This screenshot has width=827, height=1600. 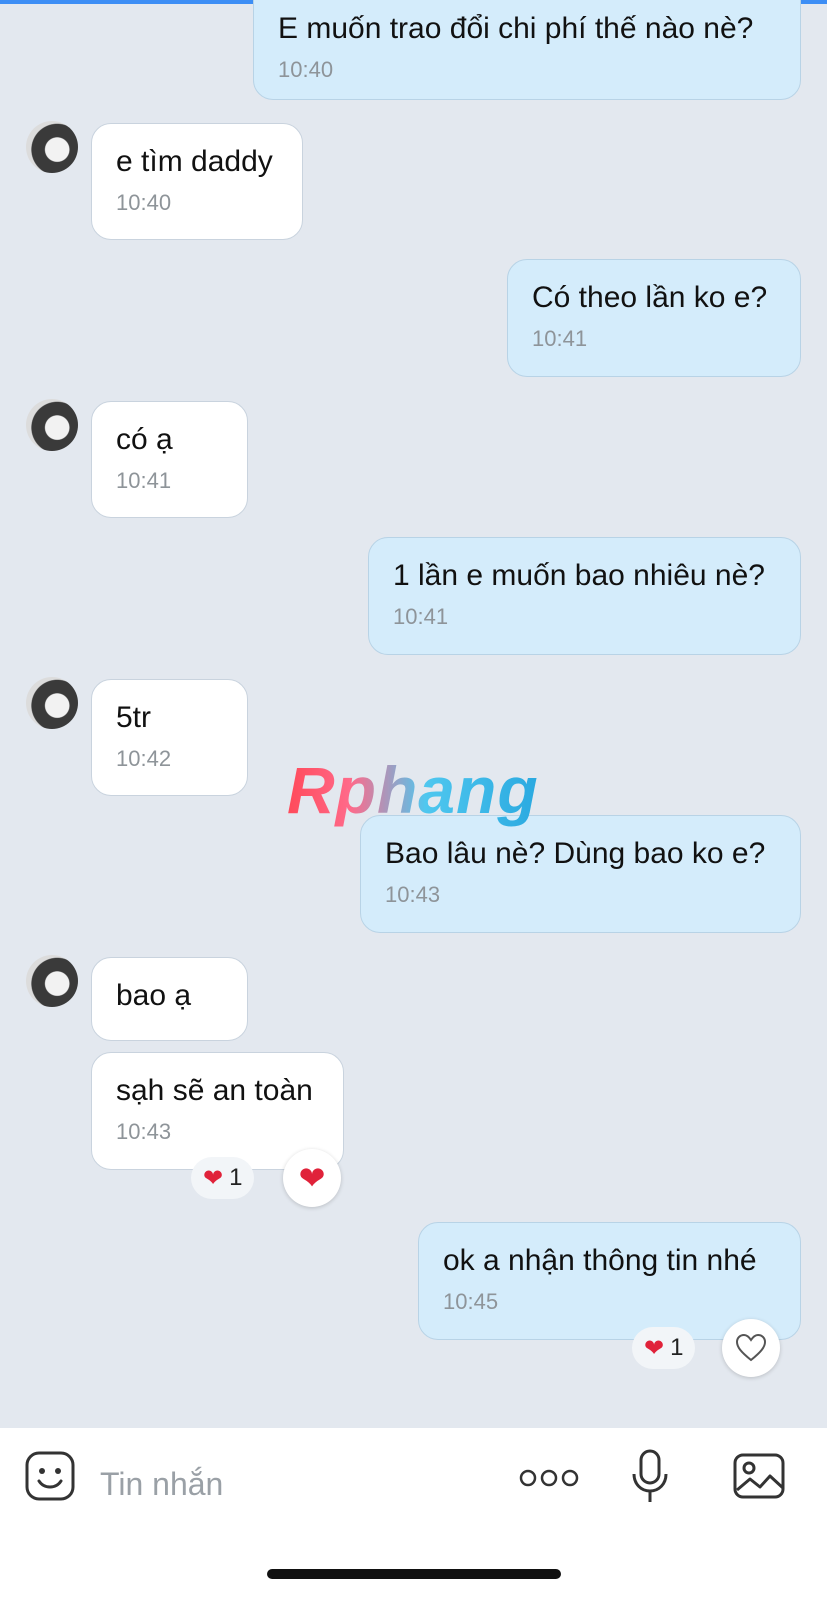 I want to click on heart-reaction-button, so click(x=751, y=1348).